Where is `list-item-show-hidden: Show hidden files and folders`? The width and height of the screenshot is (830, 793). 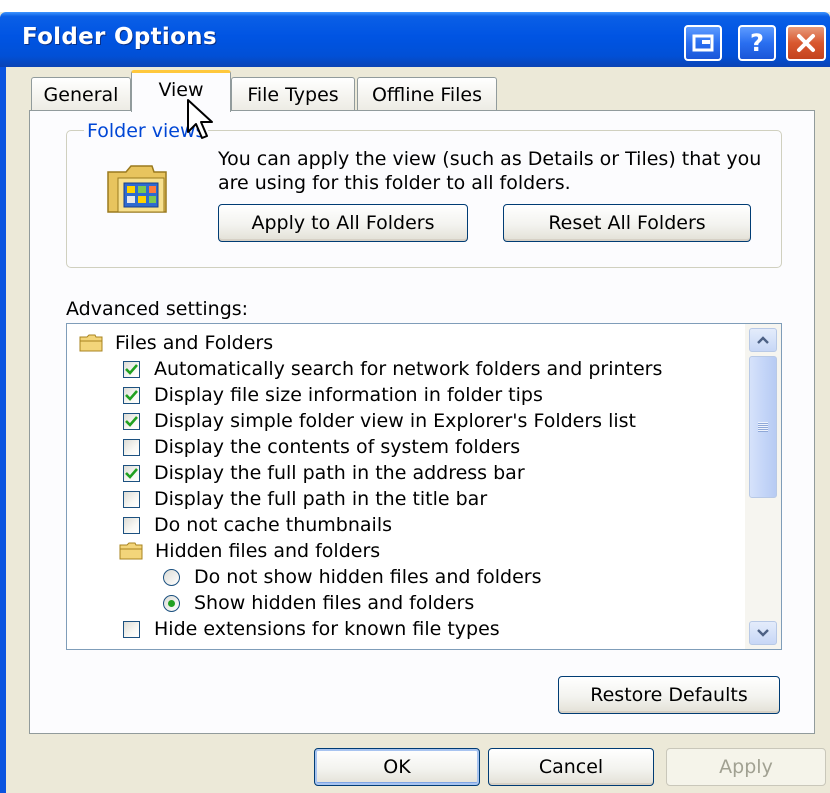
list-item-show-hidden: Show hidden files and folders is located at coordinates (318, 603).